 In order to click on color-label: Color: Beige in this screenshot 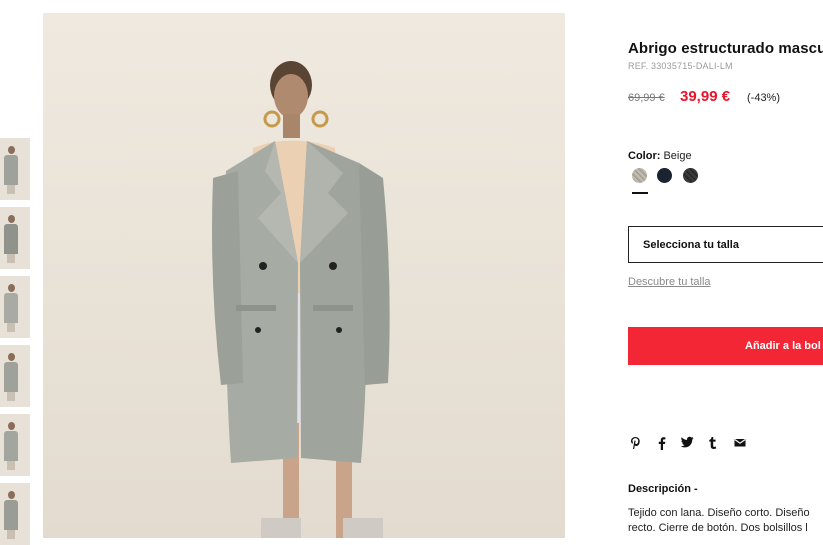, I will do `click(660, 156)`.